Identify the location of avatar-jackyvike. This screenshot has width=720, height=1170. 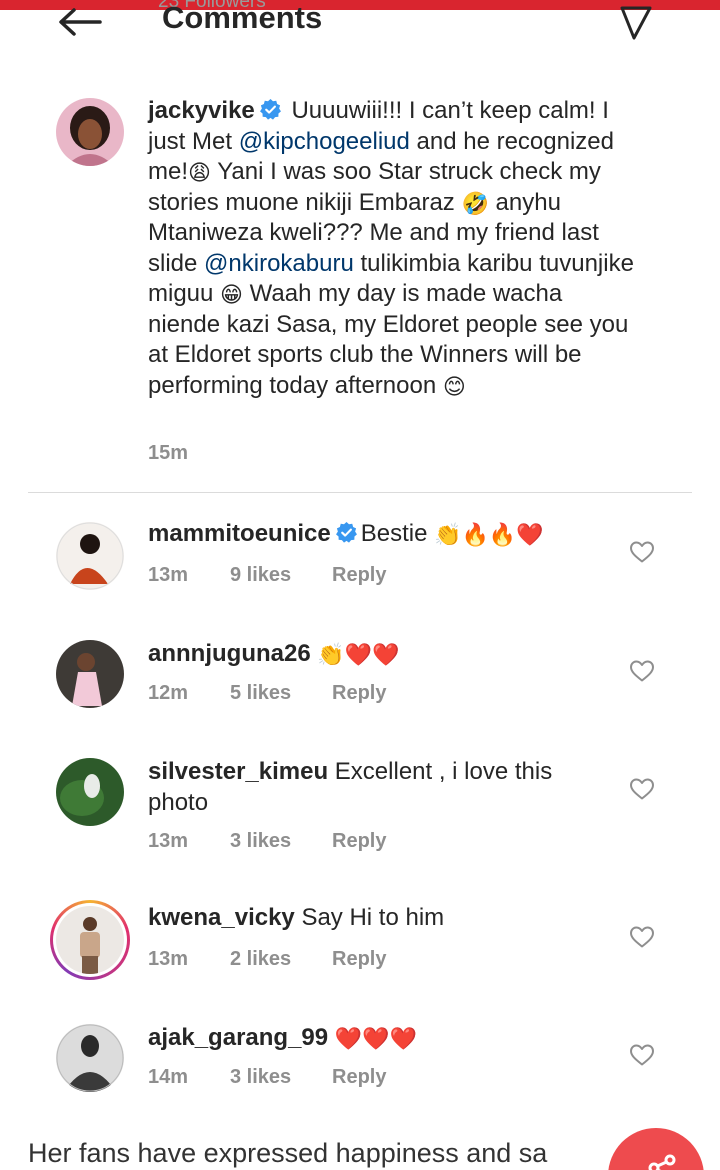
(90, 132).